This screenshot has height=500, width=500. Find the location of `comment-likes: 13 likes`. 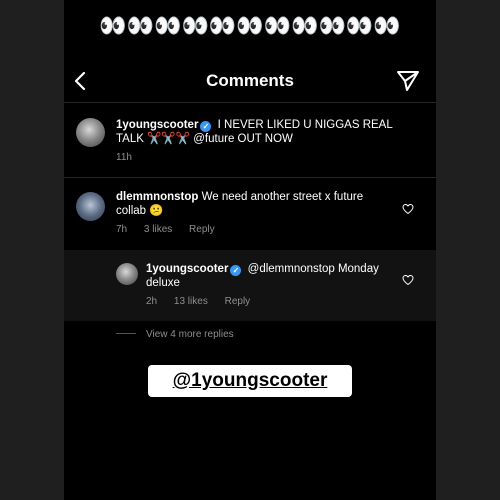

comment-likes: 13 likes is located at coordinates (191, 301).